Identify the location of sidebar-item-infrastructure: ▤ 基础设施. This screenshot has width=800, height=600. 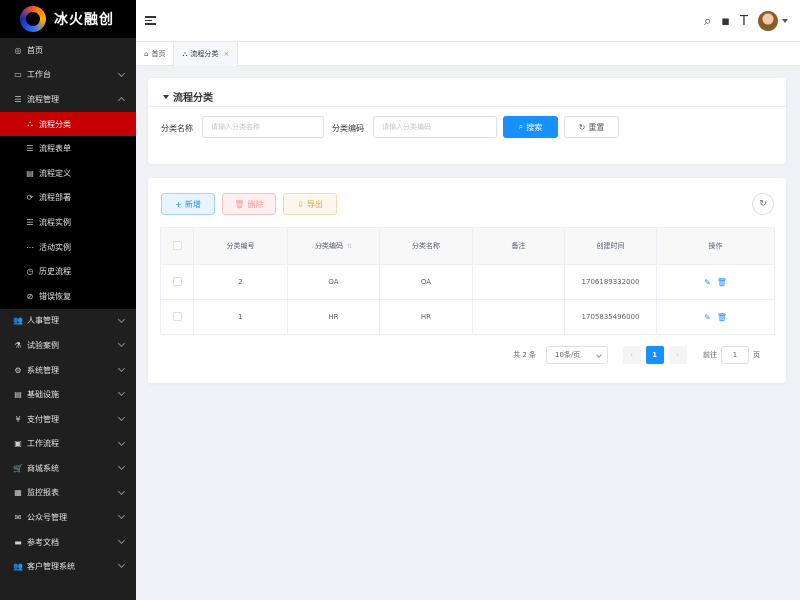
(68, 394).